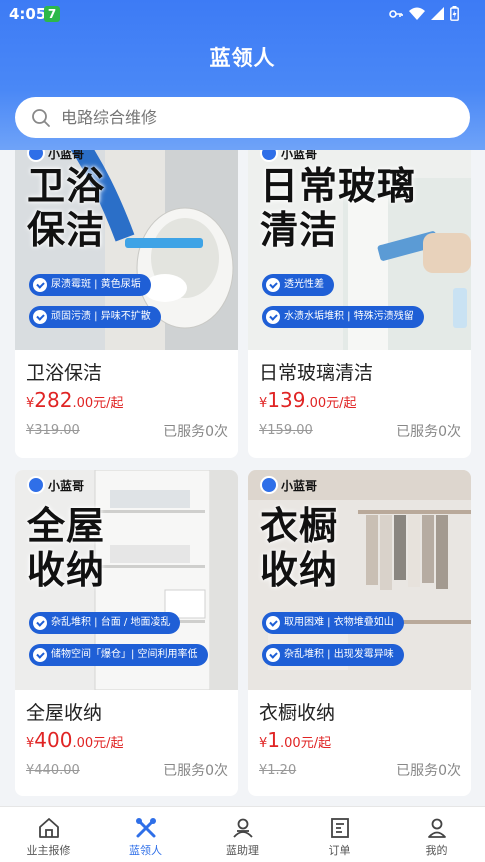 The height and width of the screenshot is (862, 485). What do you see at coordinates (343, 317) in the screenshot?
I see `feature-tag: 水渍水垢堆积 | 特殊污渍残留` at bounding box center [343, 317].